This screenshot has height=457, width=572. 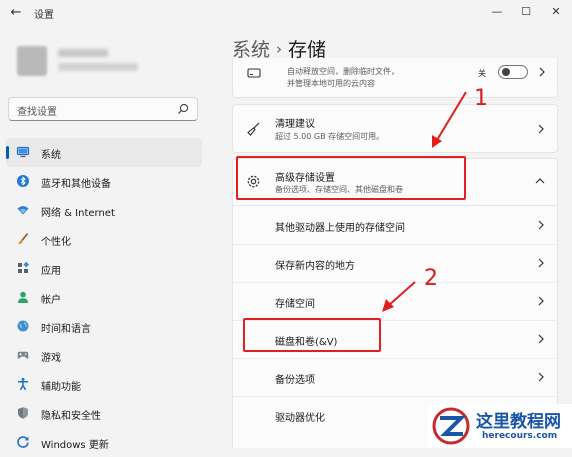 I want to click on watermark-title: 这里教程网, so click(x=518, y=422).